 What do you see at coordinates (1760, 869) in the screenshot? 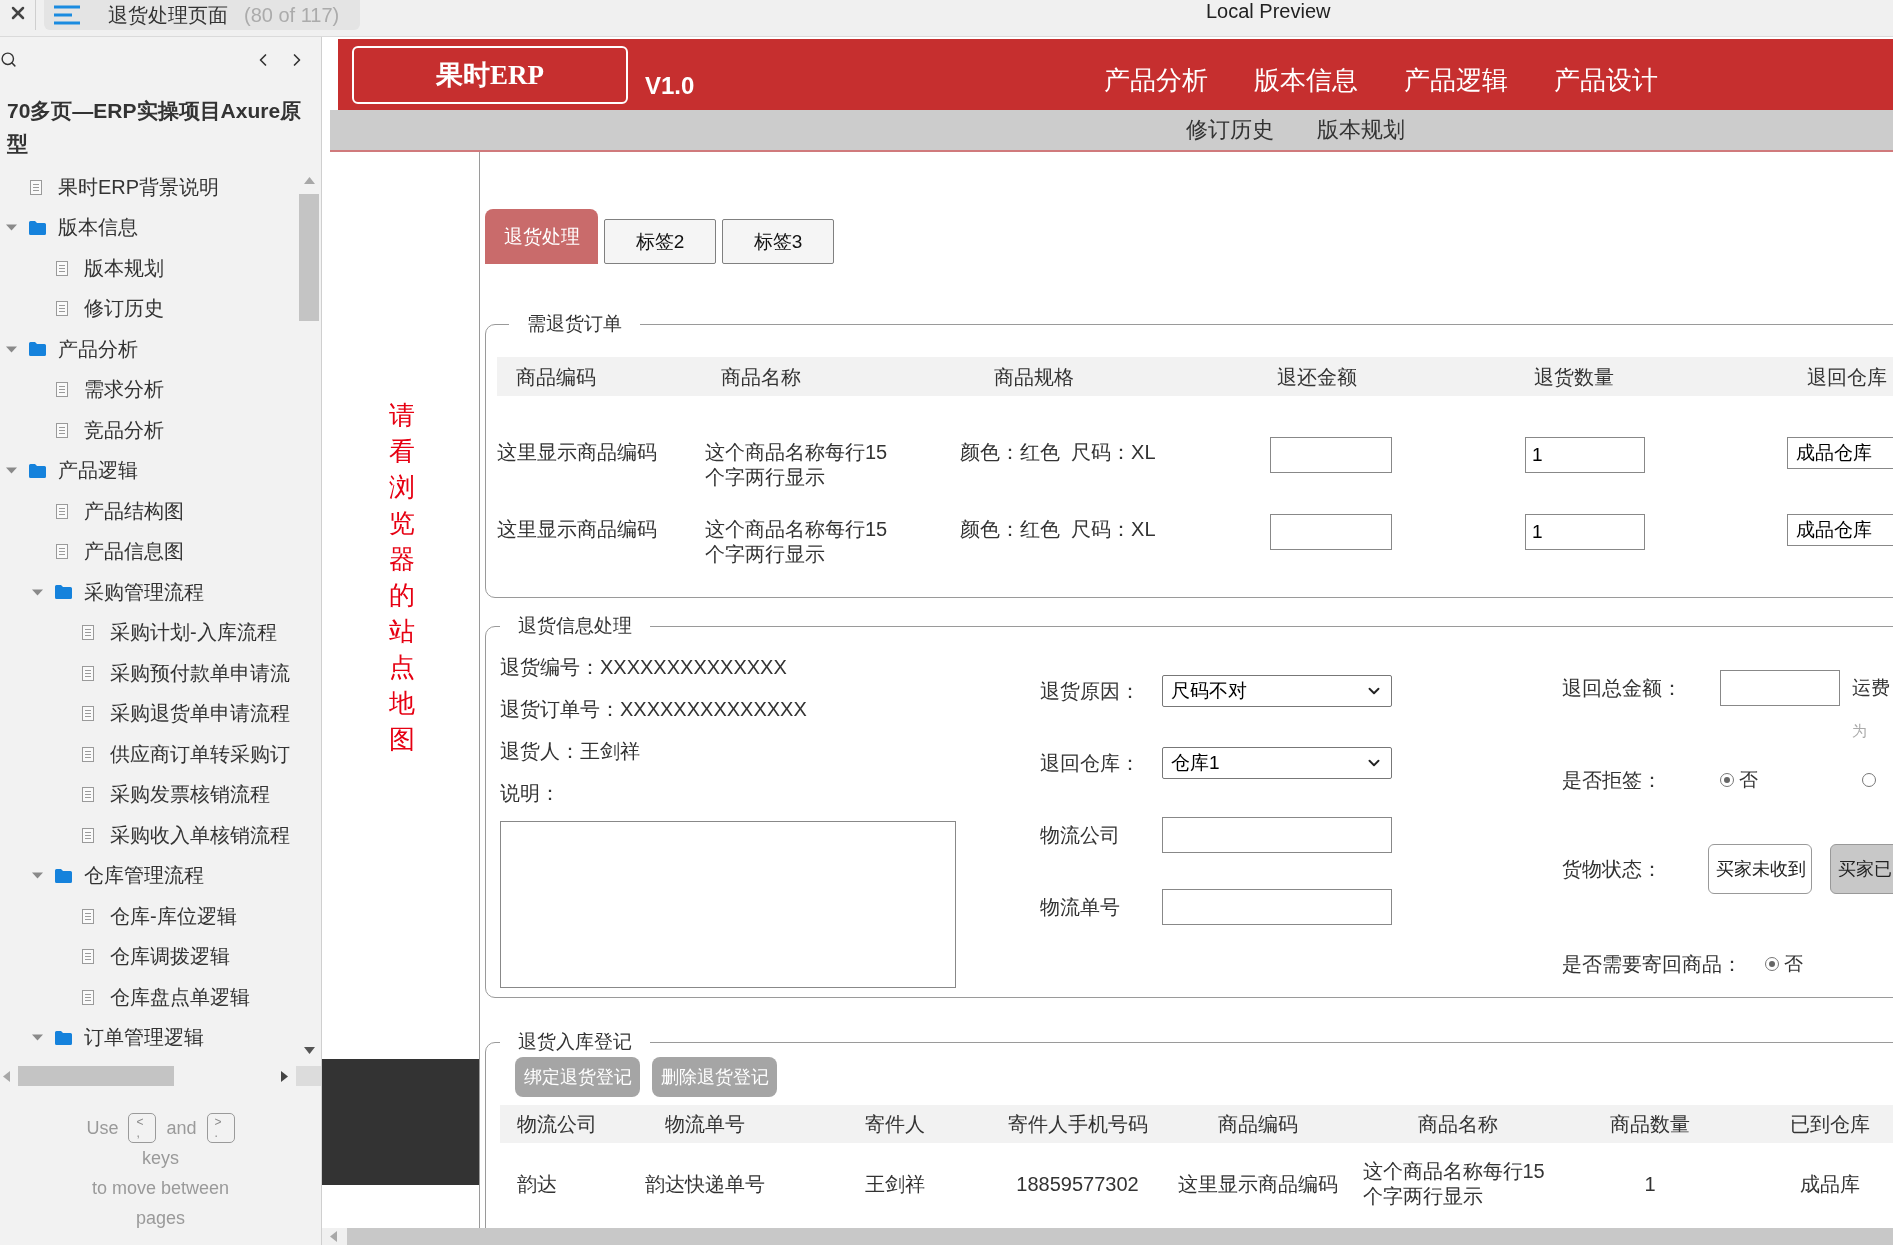
I see `status-button: 买家未收到` at bounding box center [1760, 869].